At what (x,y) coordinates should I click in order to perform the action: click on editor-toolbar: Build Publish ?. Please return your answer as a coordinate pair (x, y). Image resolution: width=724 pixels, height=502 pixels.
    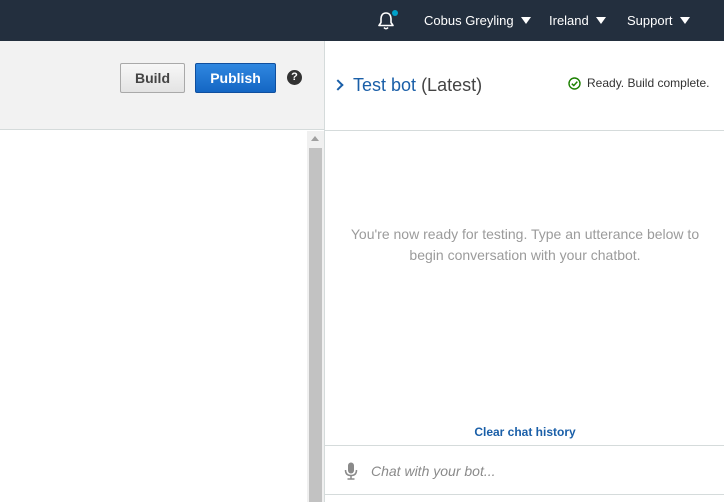
    Looking at the image, I should click on (162, 85).